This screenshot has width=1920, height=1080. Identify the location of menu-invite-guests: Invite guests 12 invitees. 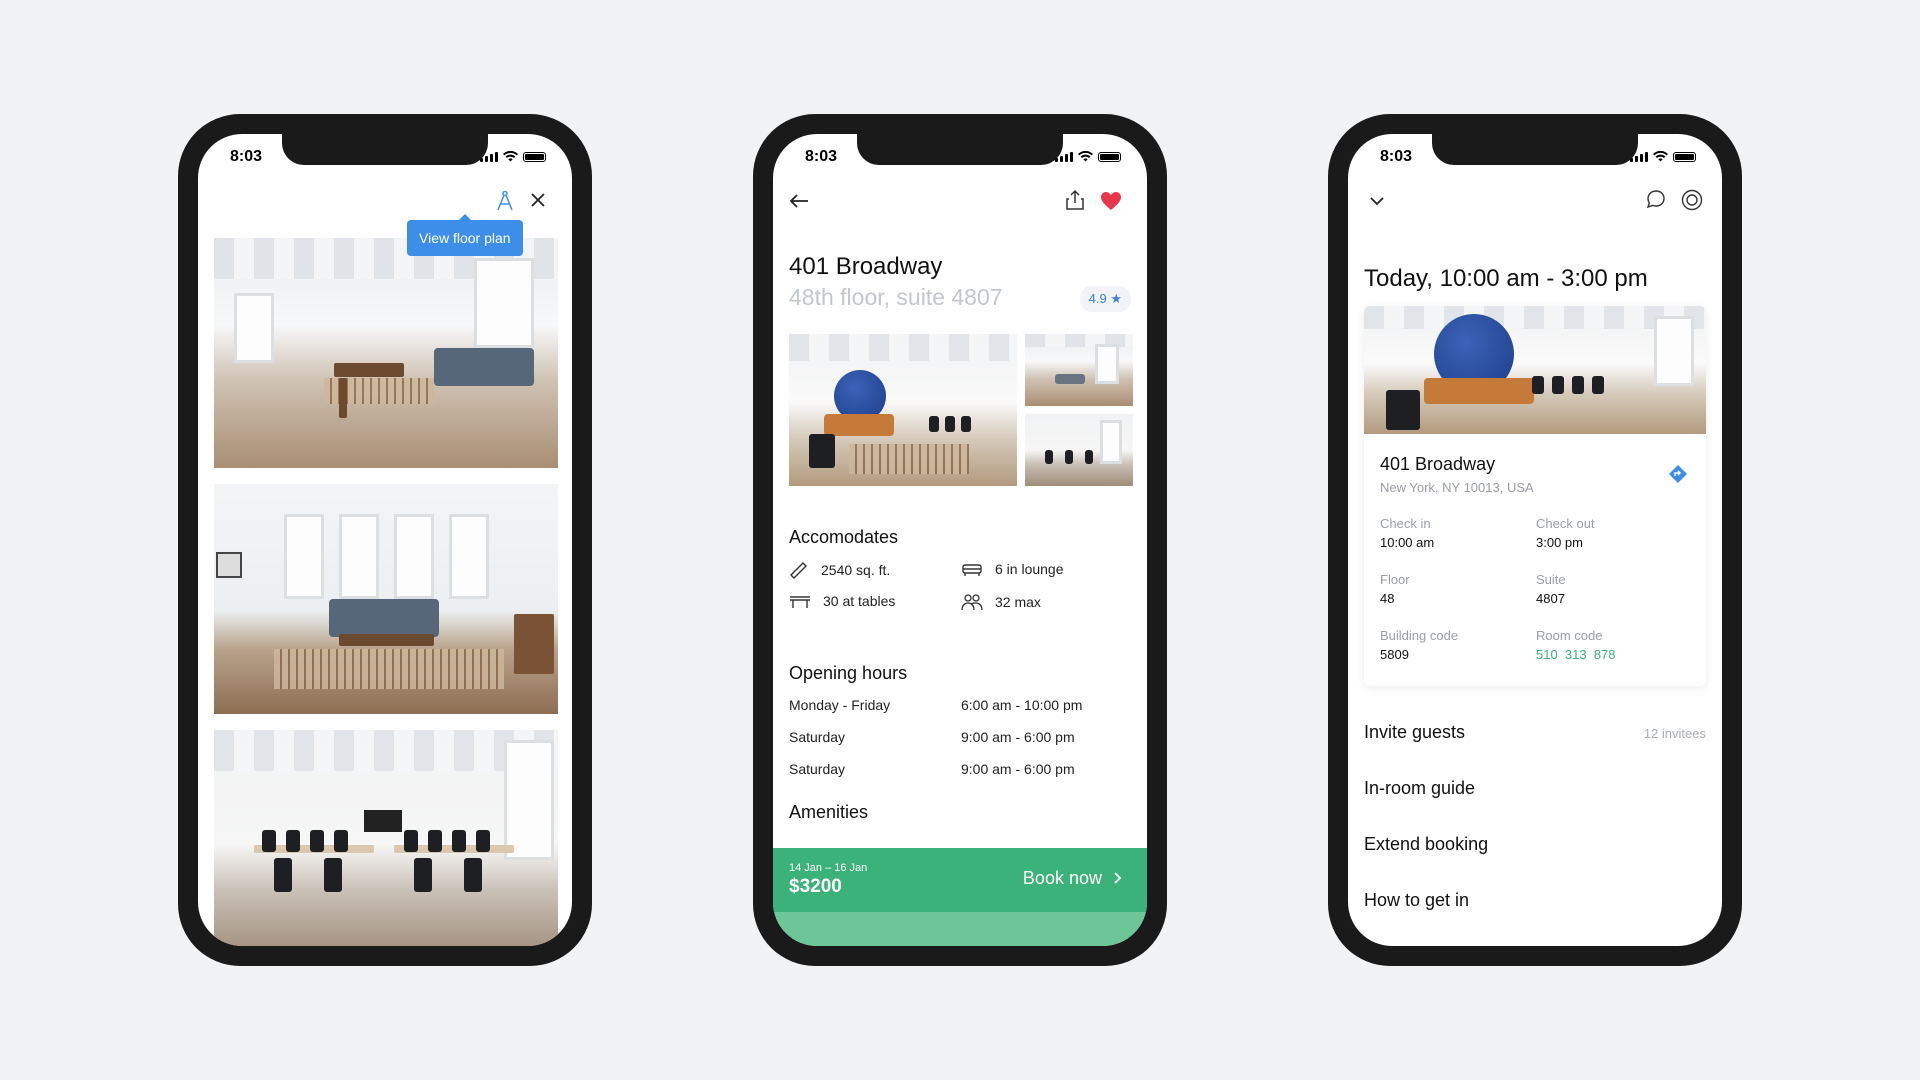
(1535, 732).